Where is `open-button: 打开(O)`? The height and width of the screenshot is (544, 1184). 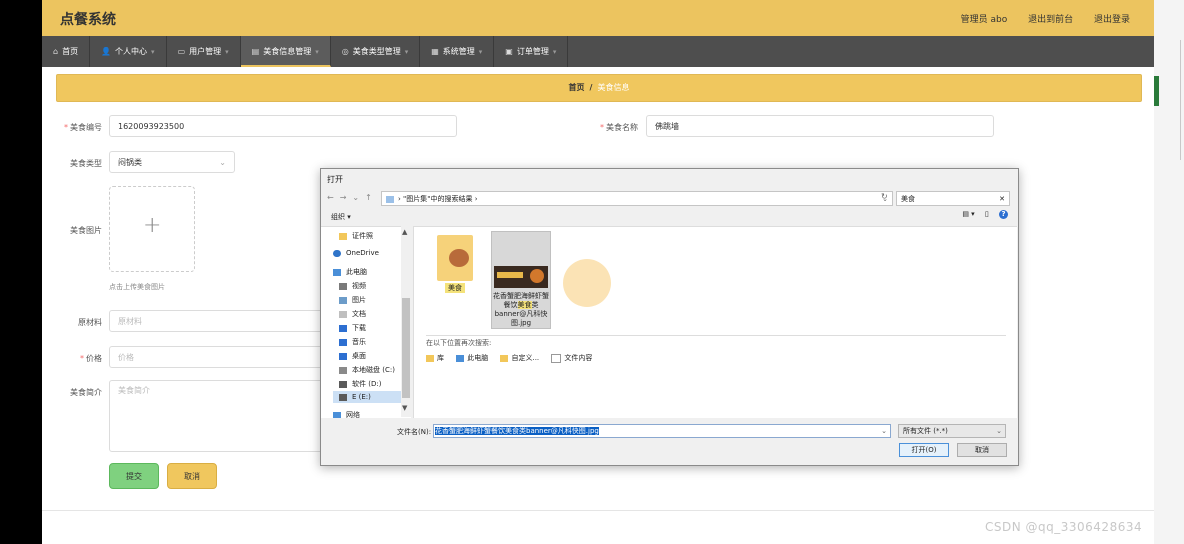
open-button: 打开(O) is located at coordinates (924, 450).